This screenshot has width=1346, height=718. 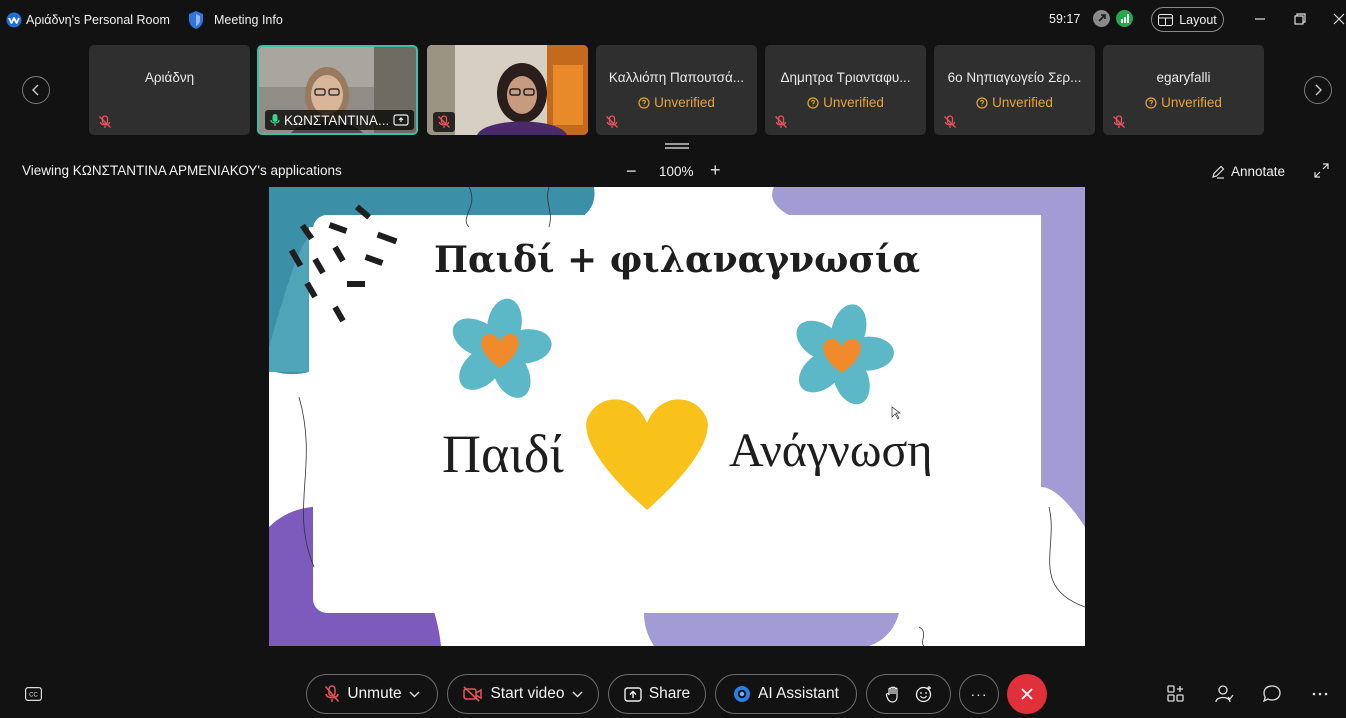 What do you see at coordinates (908, 694) in the screenshot?
I see `reactions-group` at bounding box center [908, 694].